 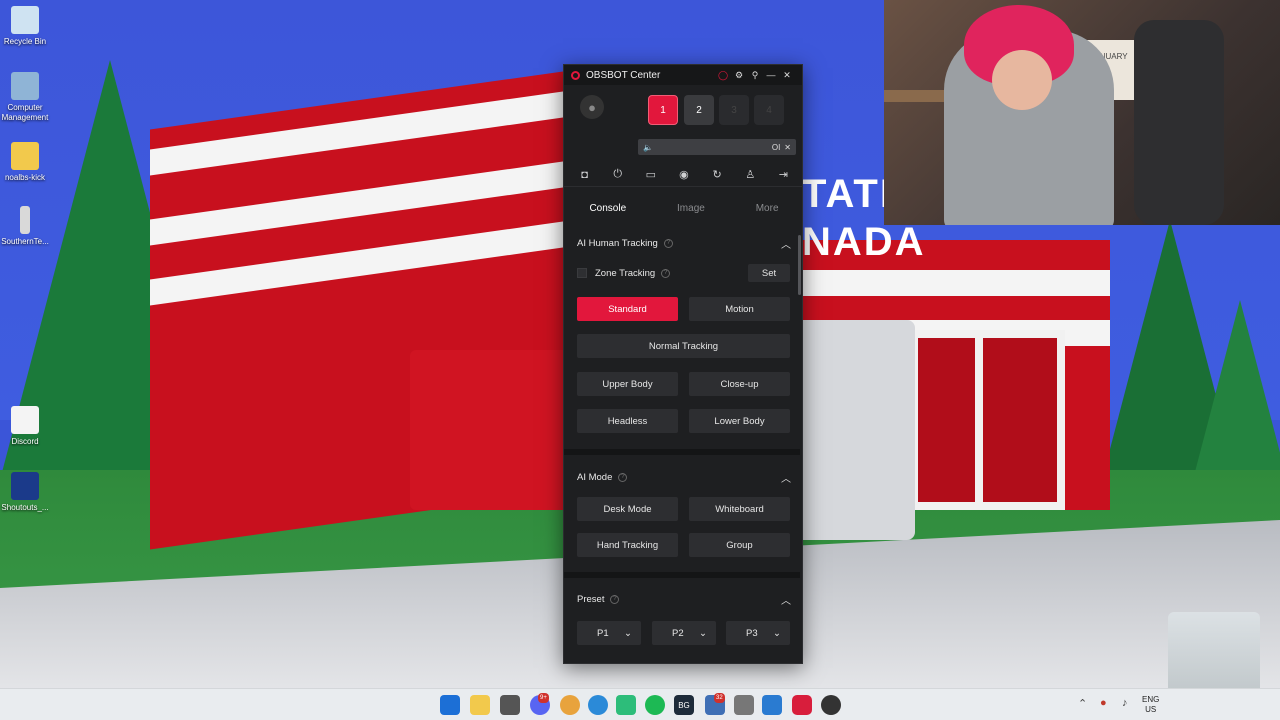 I want to click on microphone-icon: ♪, so click(x=1125, y=703).